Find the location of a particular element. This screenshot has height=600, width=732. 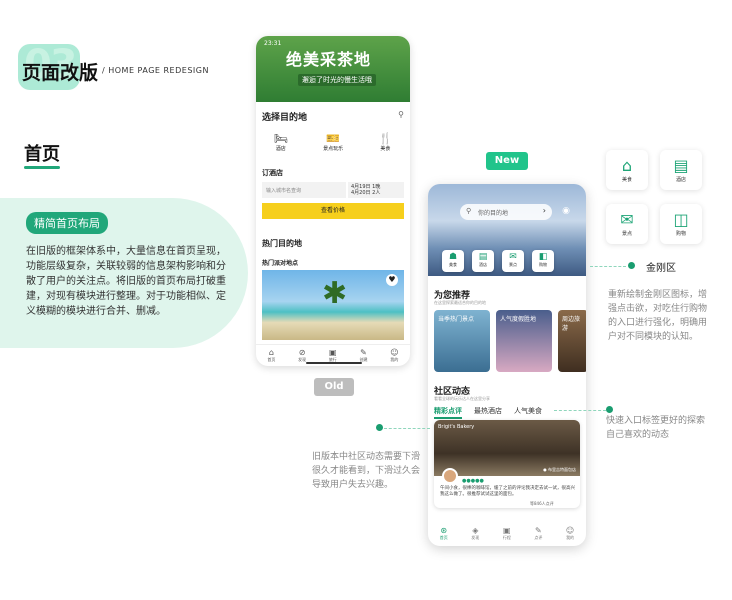

date-picker: 4月19日 1晚 4月20日 2人 is located at coordinates (376, 190).